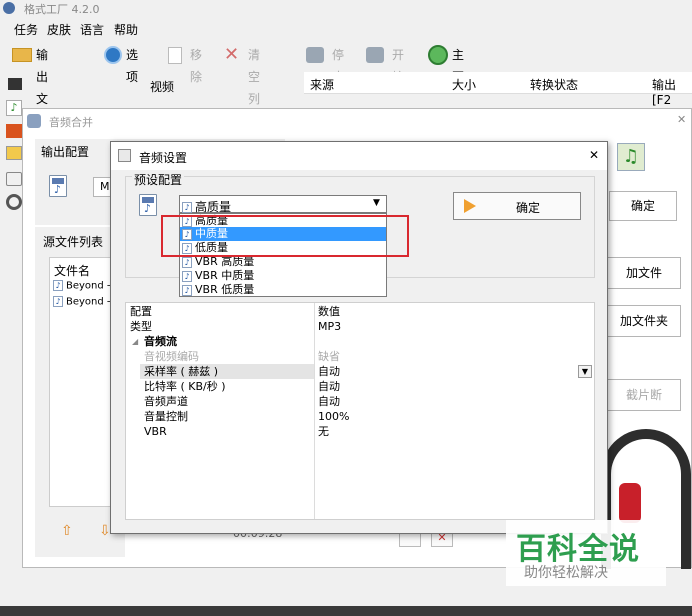  What do you see at coordinates (15, 84) in the screenshot?
I see `video-category-icon` at bounding box center [15, 84].